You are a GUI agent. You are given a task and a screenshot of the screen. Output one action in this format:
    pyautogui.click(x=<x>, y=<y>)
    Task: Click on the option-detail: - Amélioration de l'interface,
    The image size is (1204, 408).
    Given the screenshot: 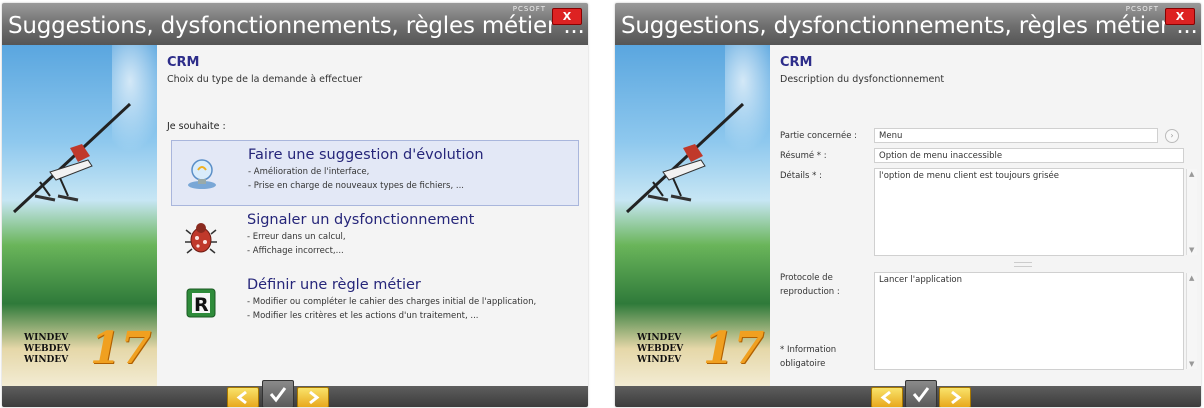 What is the action you would take?
    pyautogui.click(x=309, y=172)
    